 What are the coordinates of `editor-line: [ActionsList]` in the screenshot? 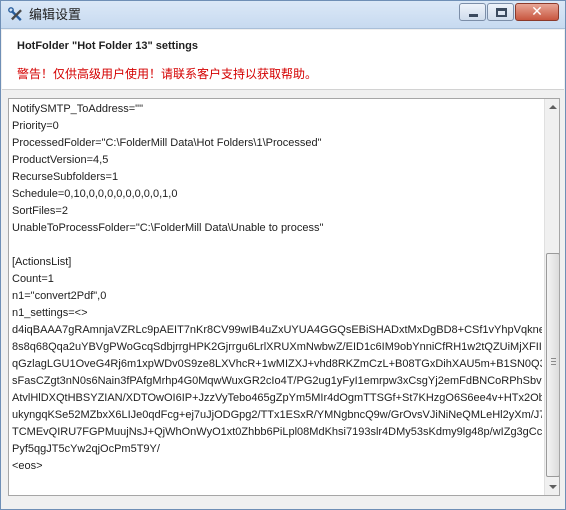 It's located at (42, 262).